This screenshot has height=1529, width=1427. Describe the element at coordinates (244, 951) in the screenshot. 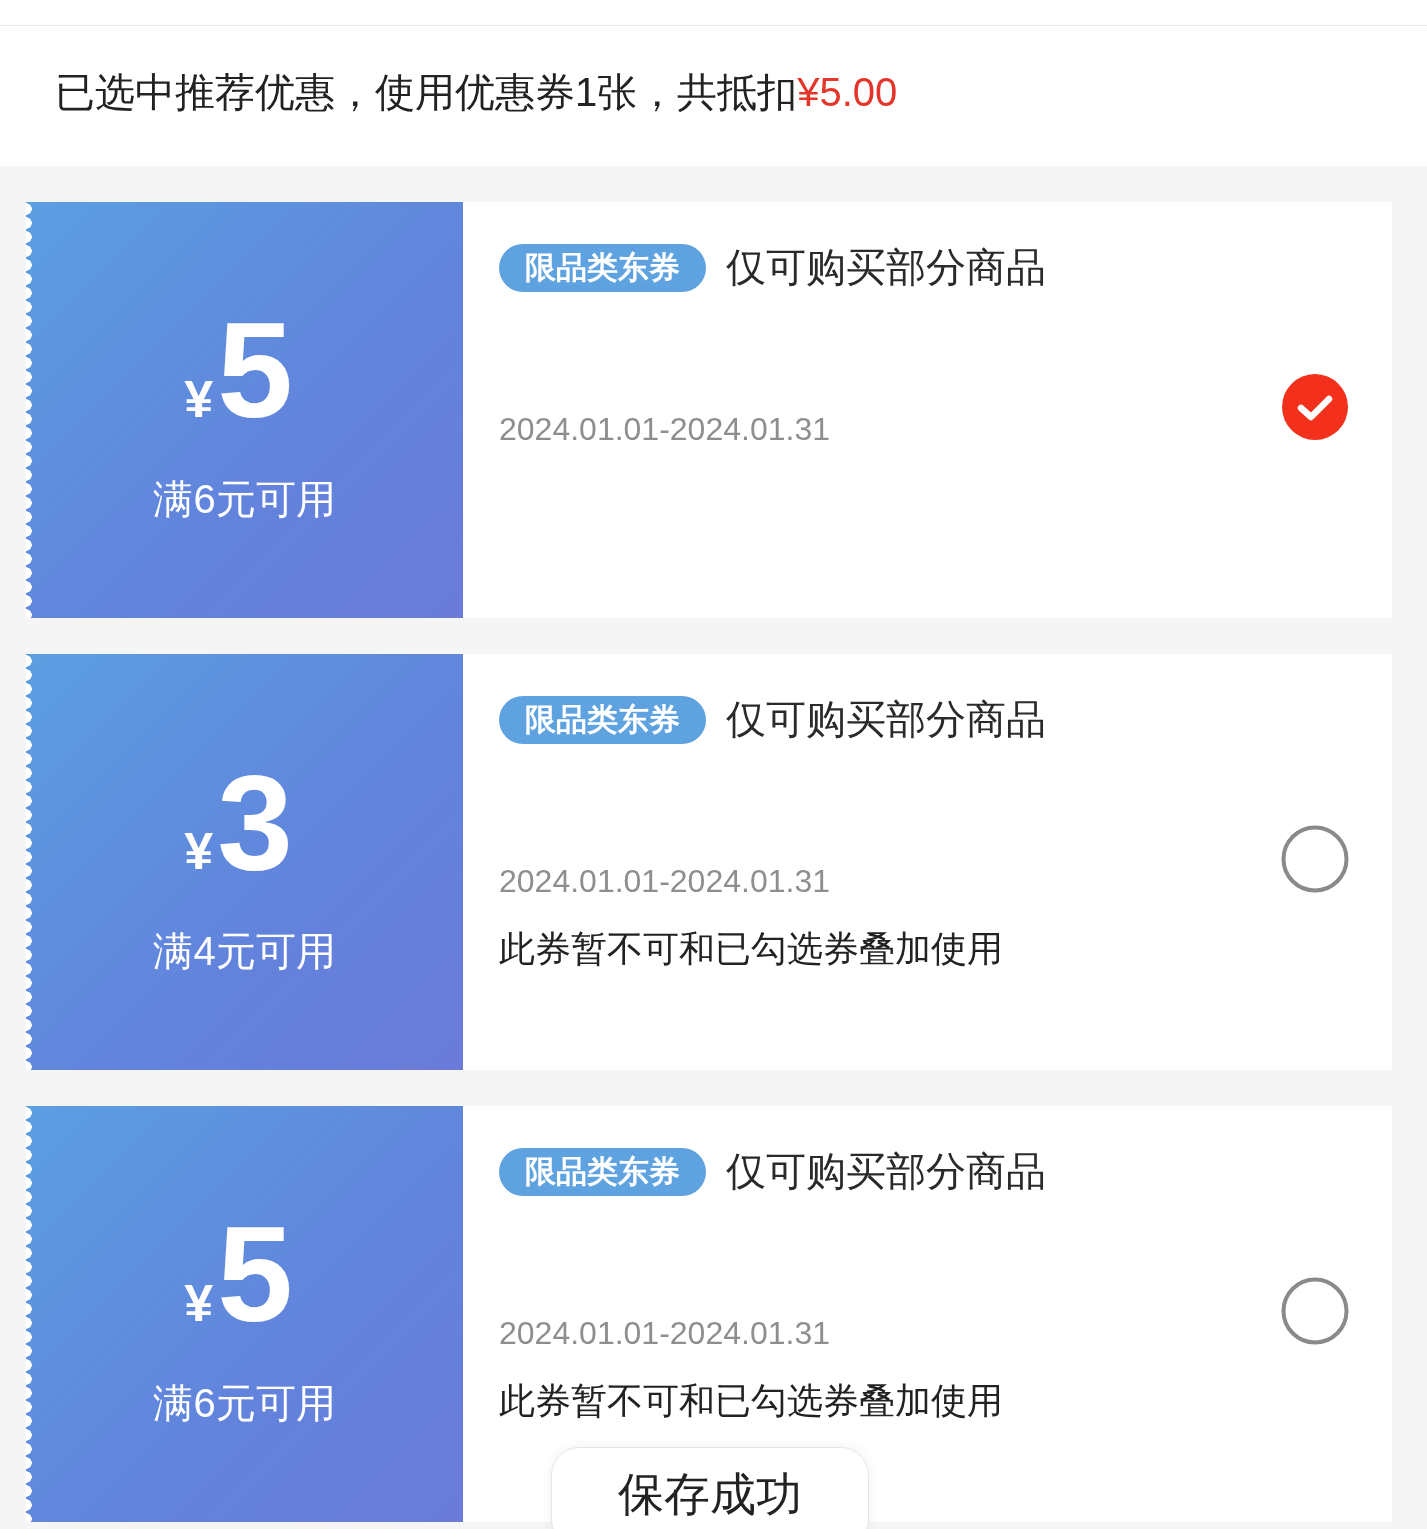

I see `usage-condition: 满4元可用` at that location.